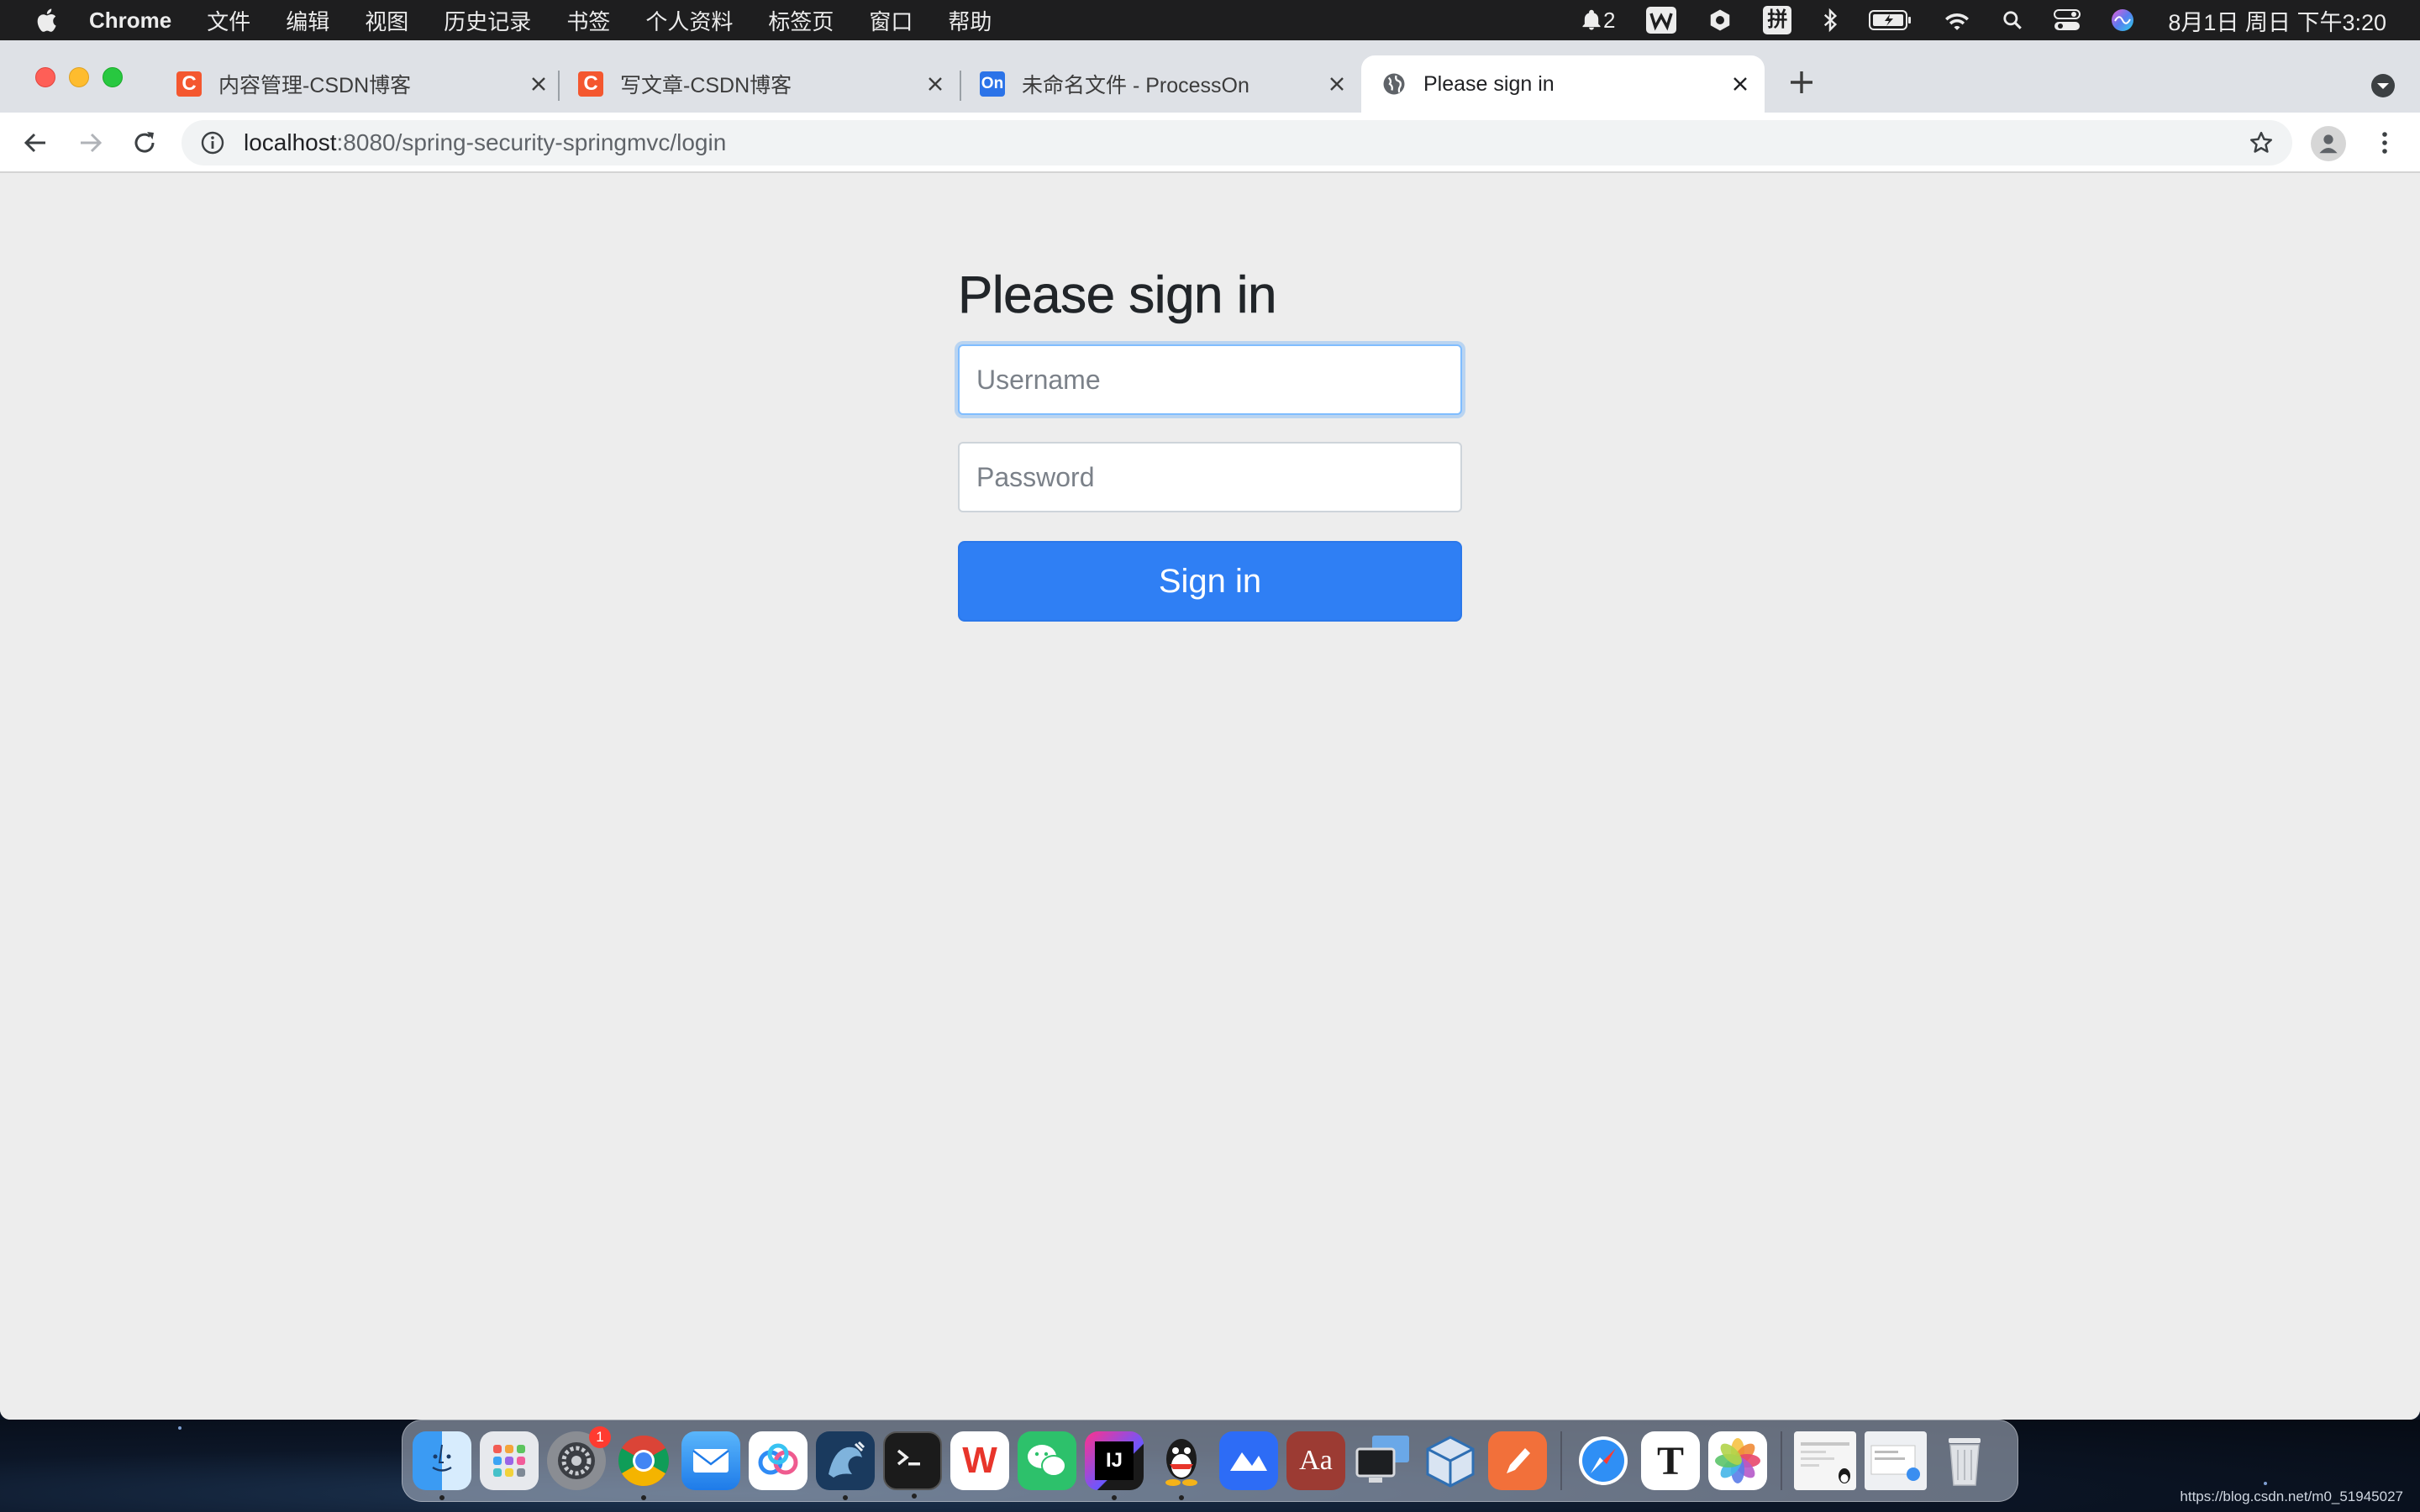 The image size is (2420, 1512). What do you see at coordinates (891, 20) in the screenshot?
I see `menu-window: 窗口` at bounding box center [891, 20].